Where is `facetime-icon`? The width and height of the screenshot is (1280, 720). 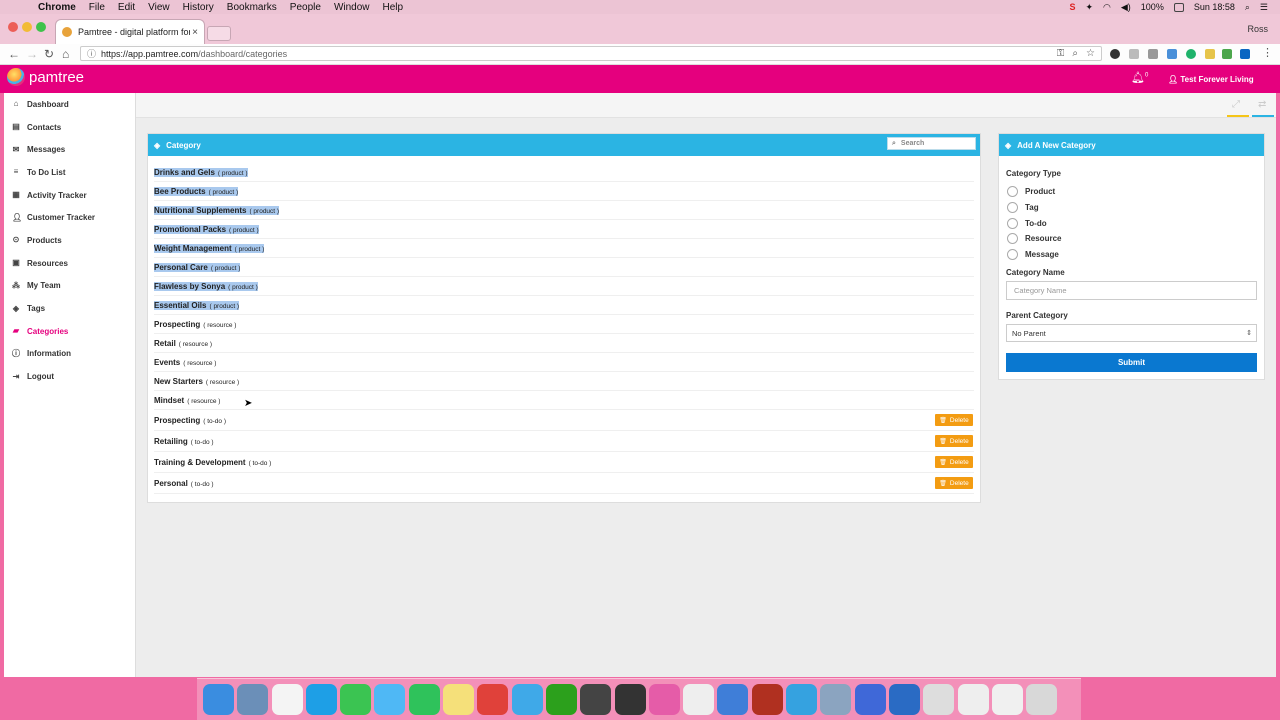
facetime-icon is located at coordinates (356, 699).